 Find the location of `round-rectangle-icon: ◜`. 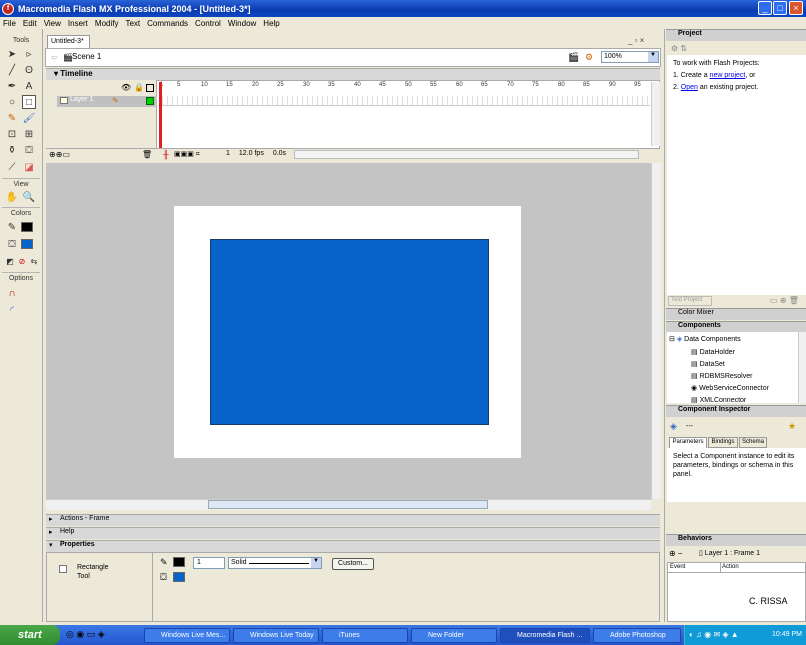

round-rectangle-icon: ◜ is located at coordinates (12, 310).